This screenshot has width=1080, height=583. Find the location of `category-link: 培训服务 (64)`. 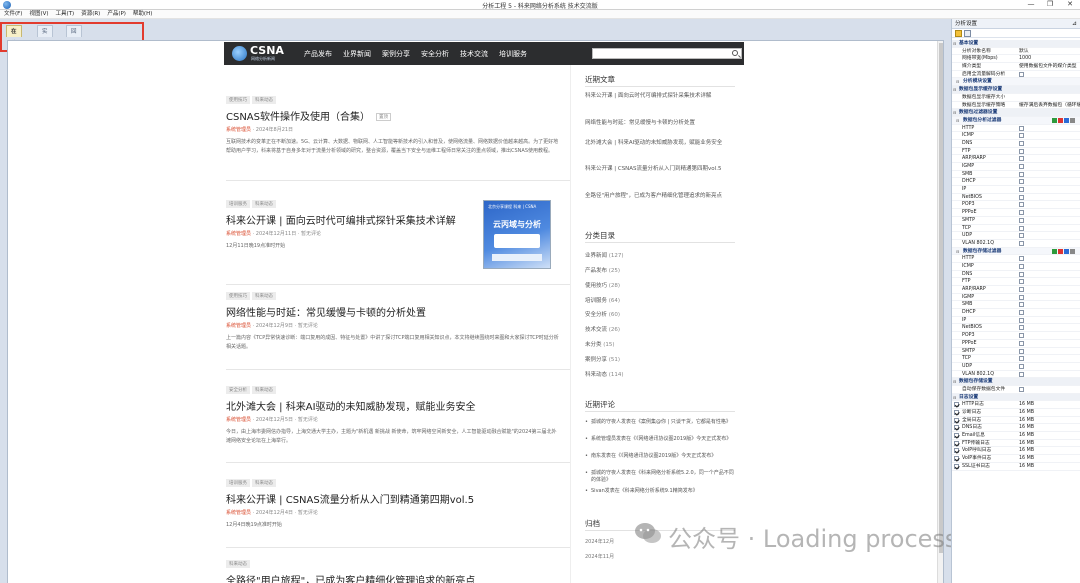

category-link: 培训服务 (64) is located at coordinates (602, 300).